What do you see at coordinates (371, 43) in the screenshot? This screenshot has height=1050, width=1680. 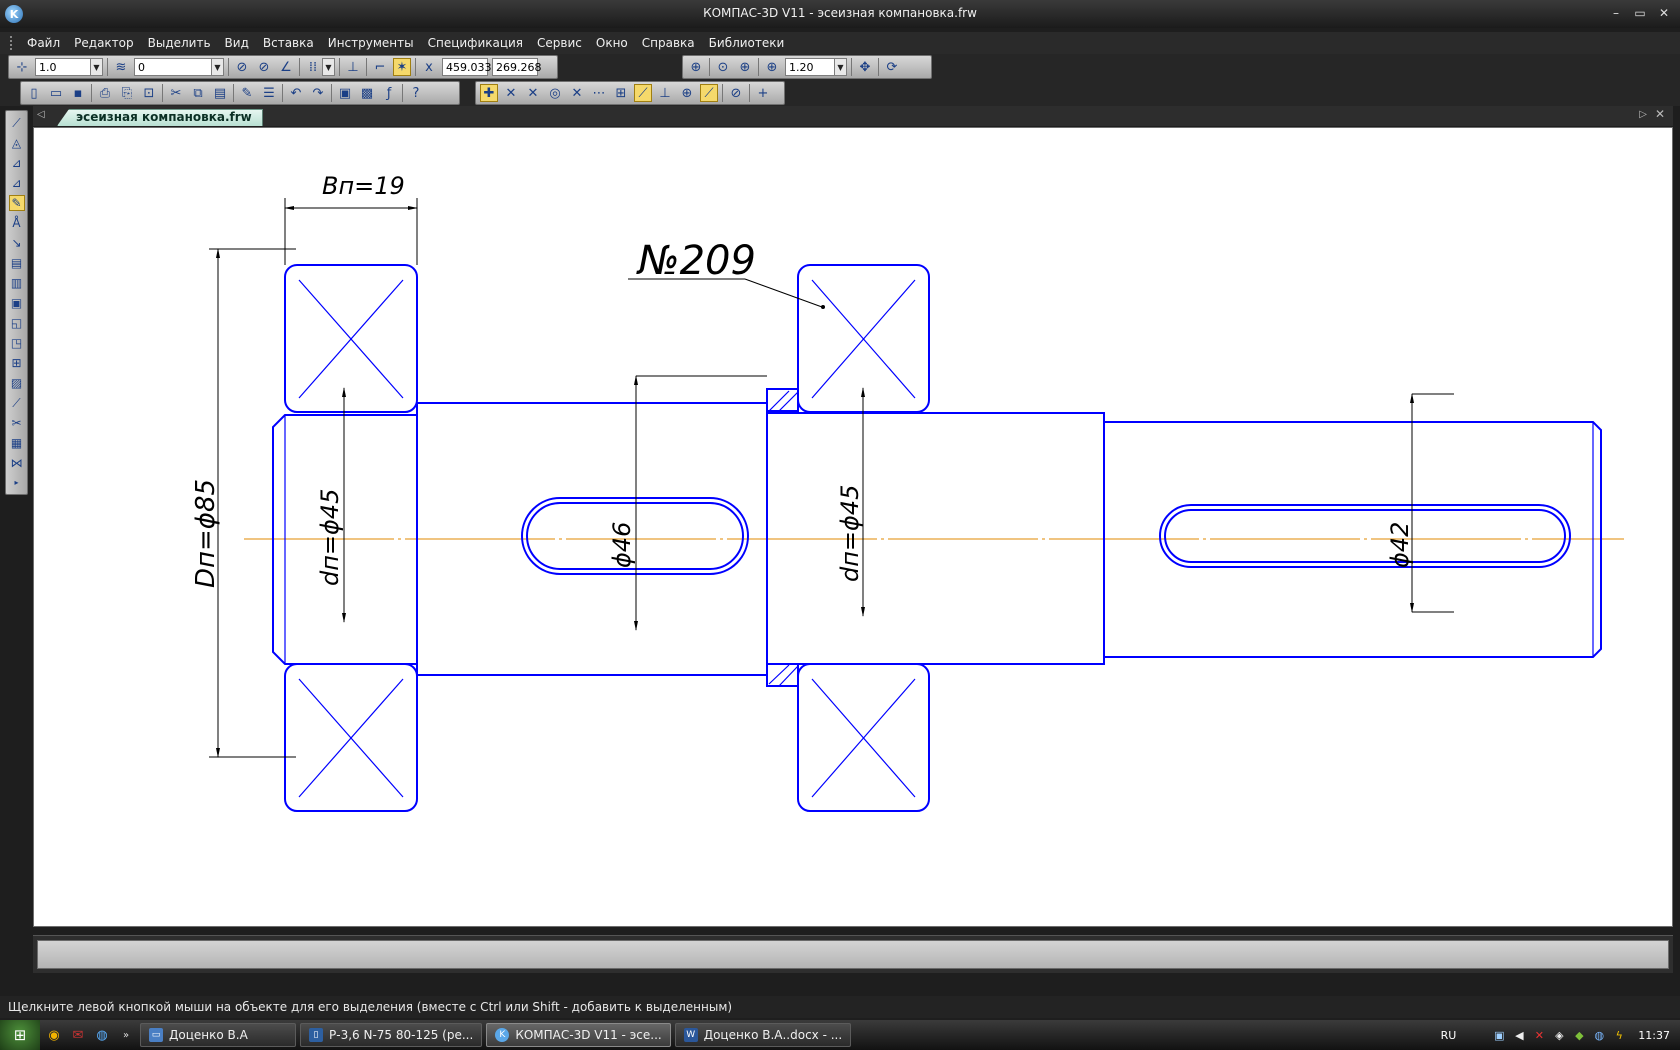 I see `menu-tools: Инструменты` at bounding box center [371, 43].